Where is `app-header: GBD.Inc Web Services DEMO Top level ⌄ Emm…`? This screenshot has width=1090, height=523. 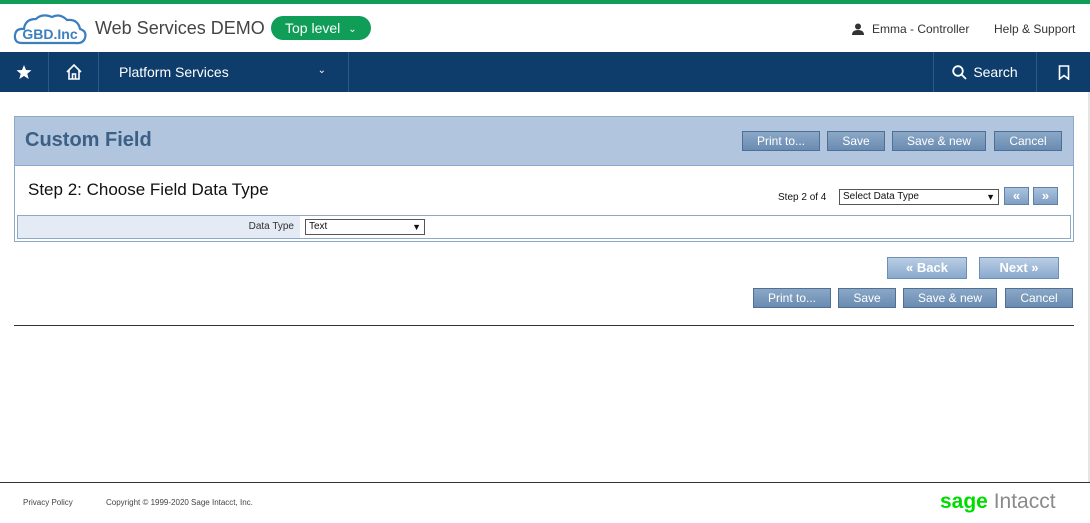 app-header: GBD.Inc Web Services DEMO Top level ⌄ Emm… is located at coordinates (545, 28).